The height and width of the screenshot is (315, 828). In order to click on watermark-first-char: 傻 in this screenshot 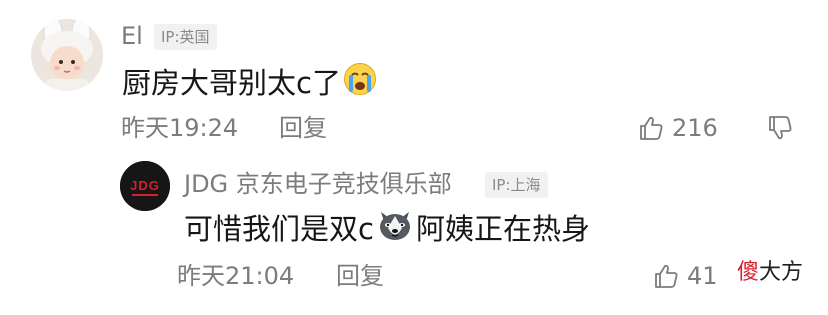, I will do `click(748, 272)`.